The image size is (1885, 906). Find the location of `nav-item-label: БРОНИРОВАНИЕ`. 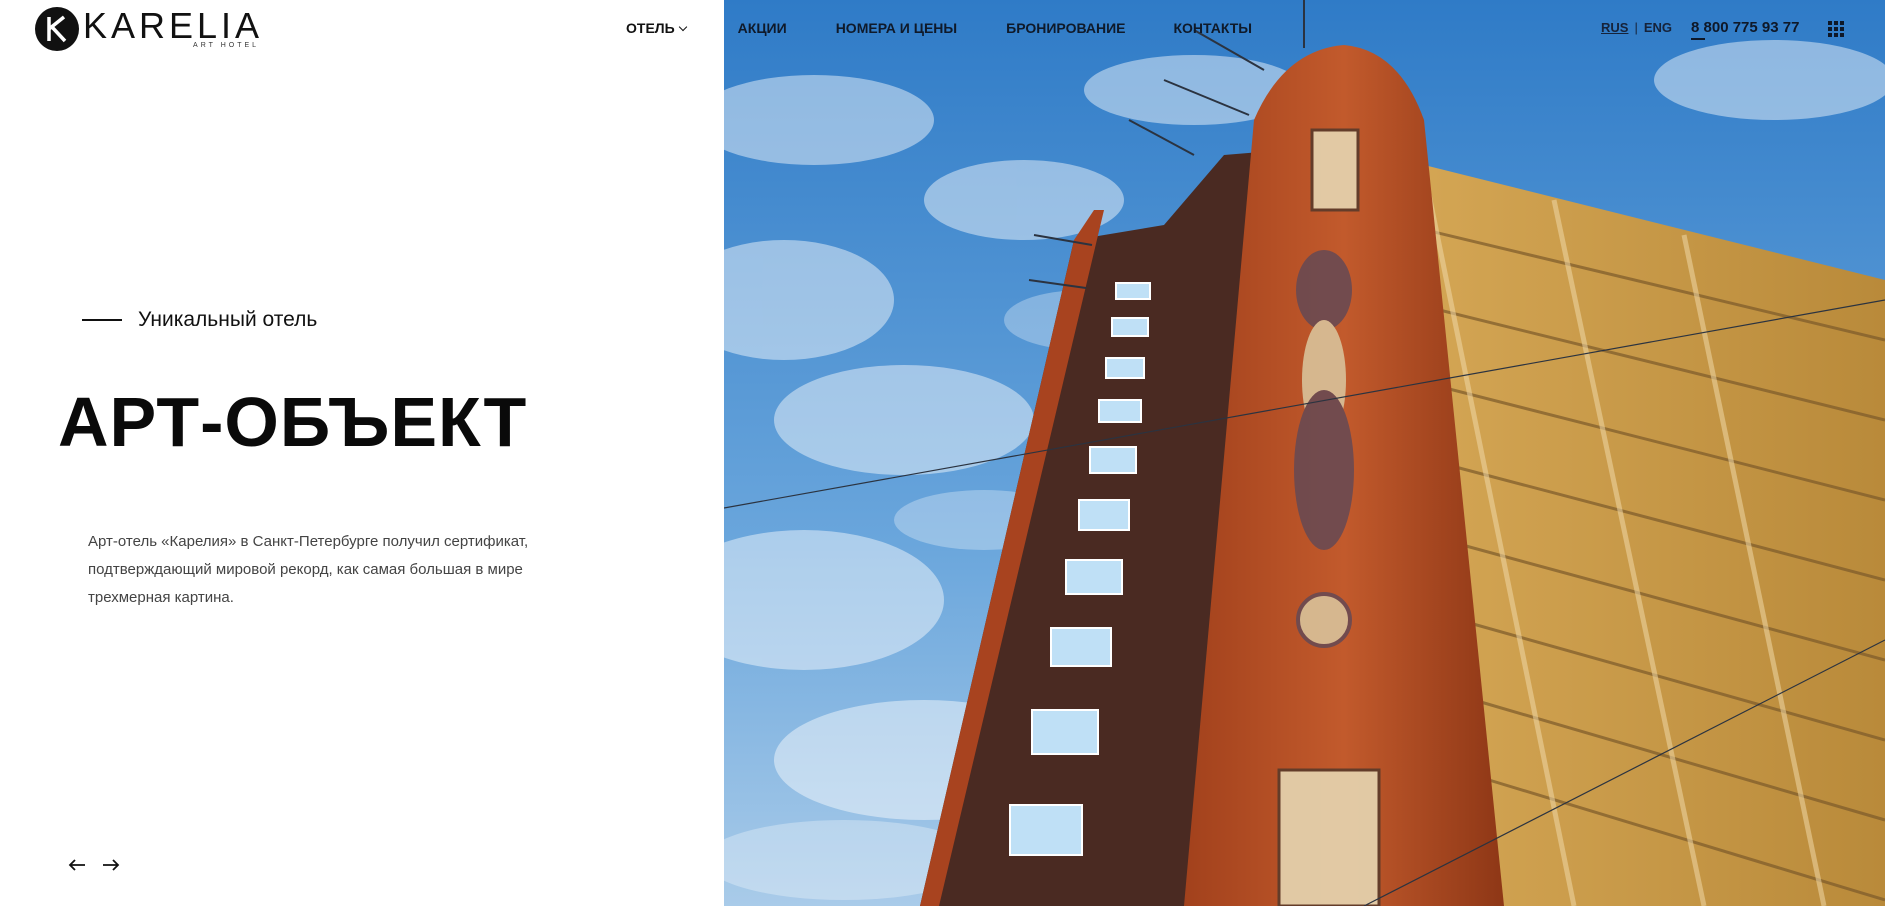

nav-item-label: БРОНИРОВАНИЕ is located at coordinates (1066, 28).